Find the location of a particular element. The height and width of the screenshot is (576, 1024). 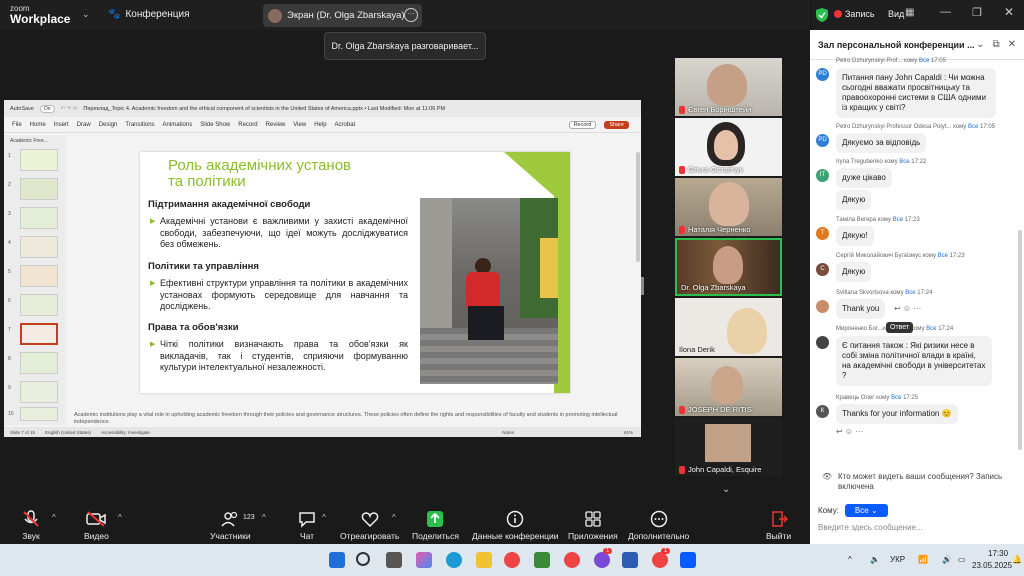

chat-recipient-dropdown: Все ⌄ is located at coordinates (866, 510).